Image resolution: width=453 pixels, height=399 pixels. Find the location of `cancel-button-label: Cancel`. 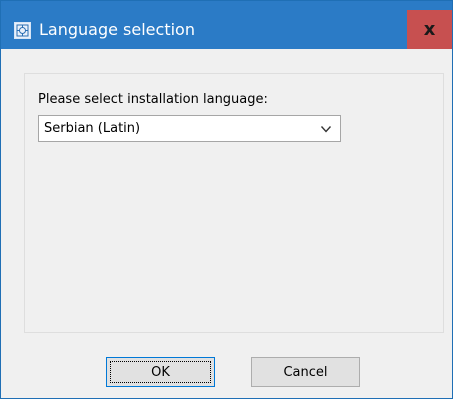

cancel-button-label: Cancel is located at coordinates (305, 372).